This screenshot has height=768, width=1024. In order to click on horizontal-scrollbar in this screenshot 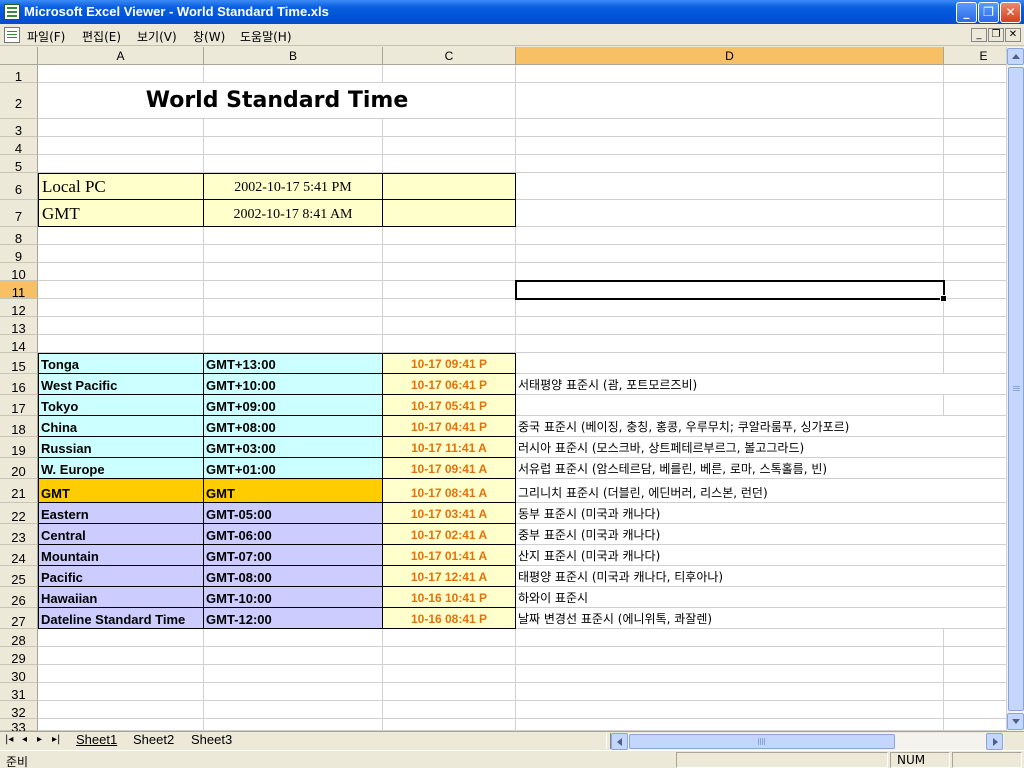, I will do `click(807, 741)`.